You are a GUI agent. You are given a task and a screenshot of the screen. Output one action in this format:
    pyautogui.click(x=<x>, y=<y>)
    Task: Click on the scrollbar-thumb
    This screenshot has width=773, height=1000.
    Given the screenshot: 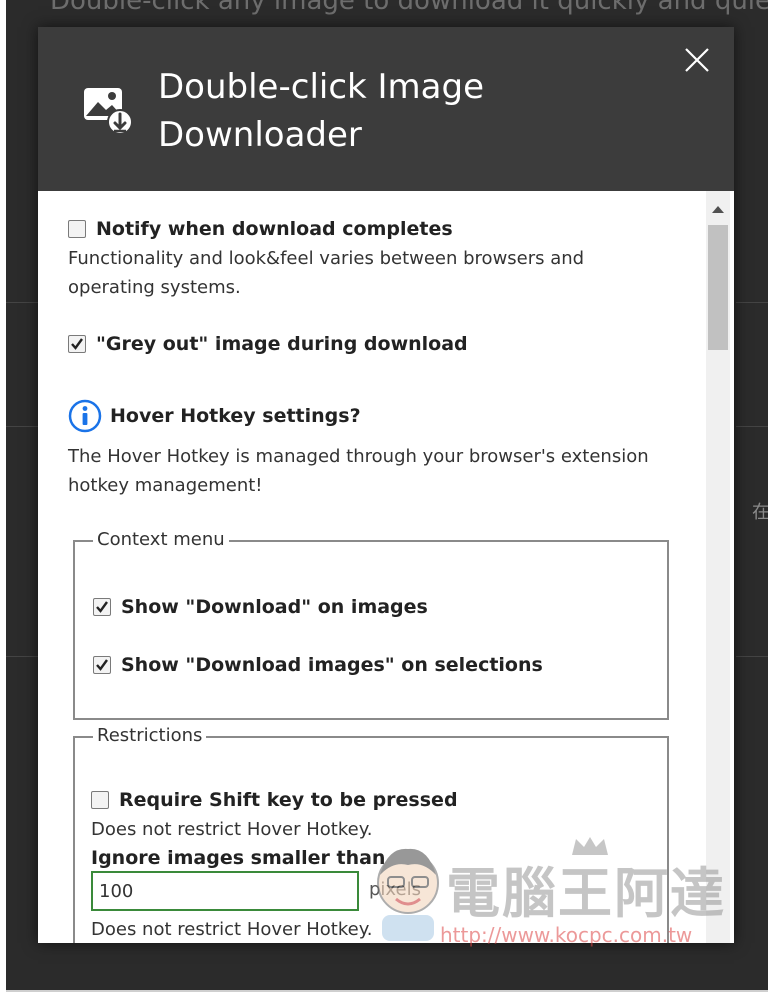 What is the action you would take?
    pyautogui.click(x=718, y=287)
    